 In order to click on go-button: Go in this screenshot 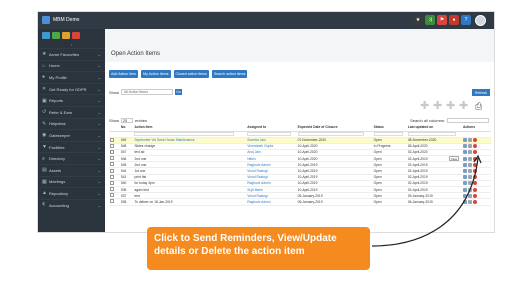, I will do `click(179, 92)`.